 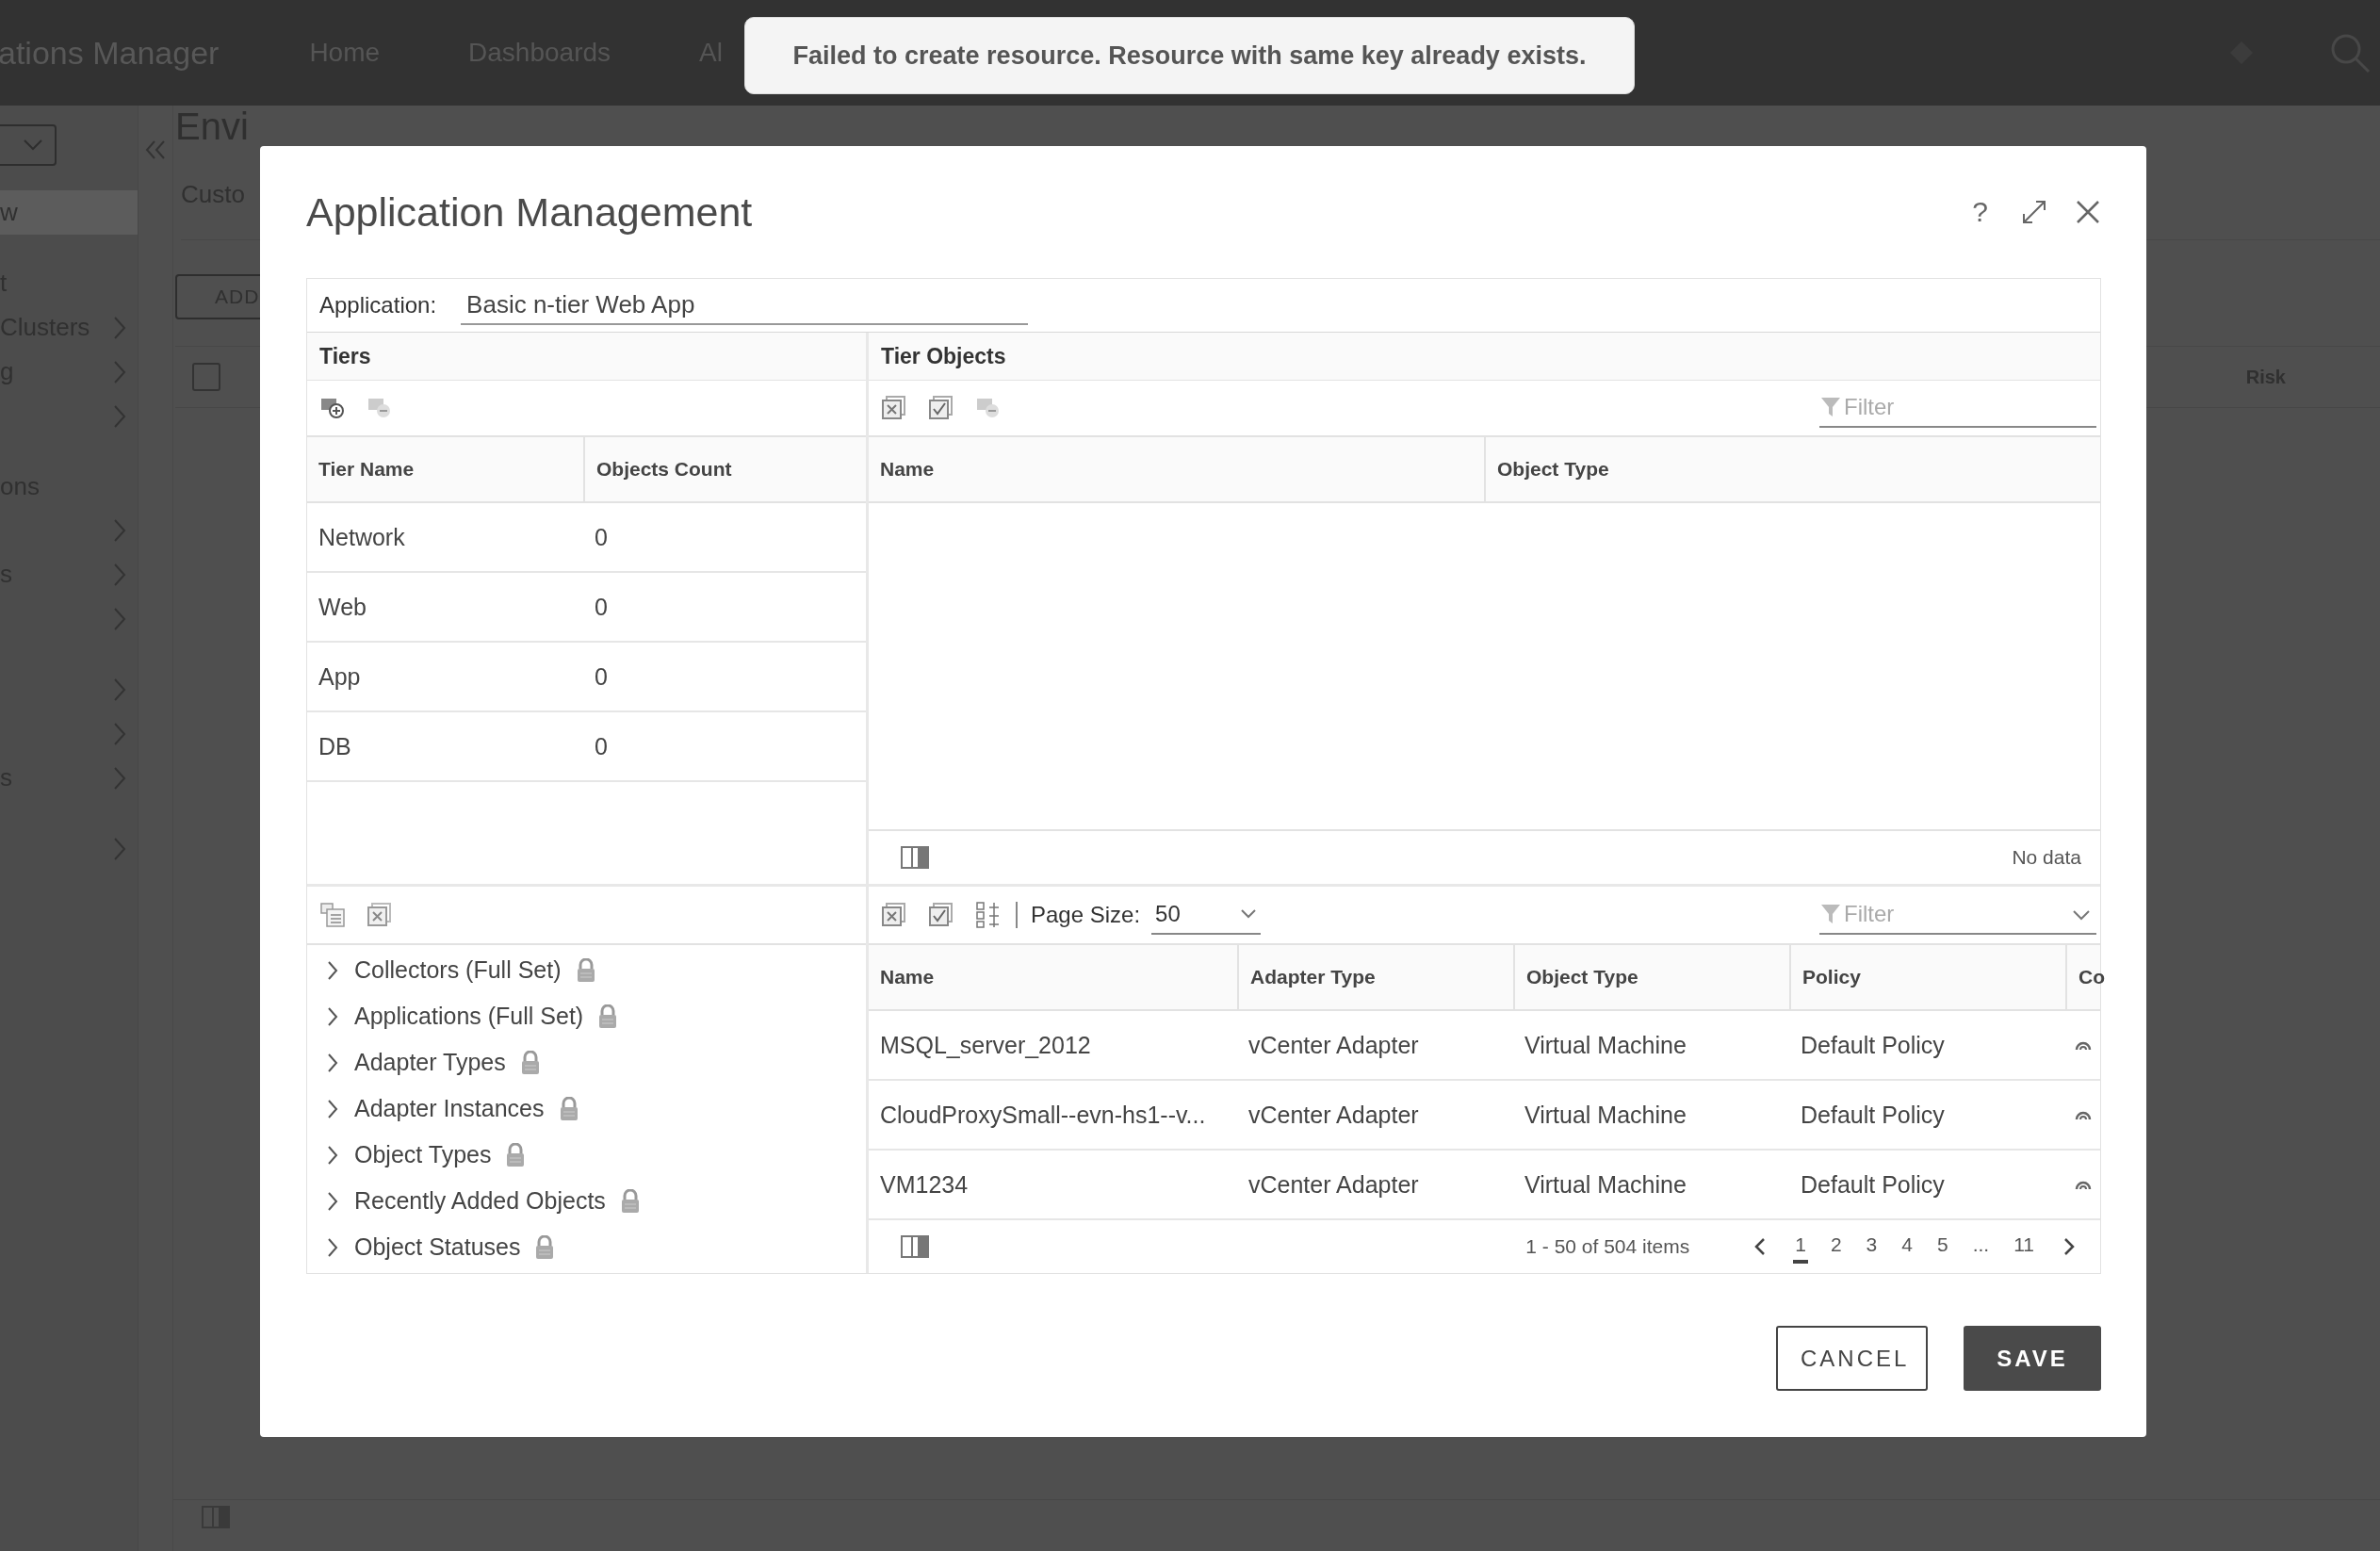 I want to click on tree-item: Object Types, so click(x=586, y=1155).